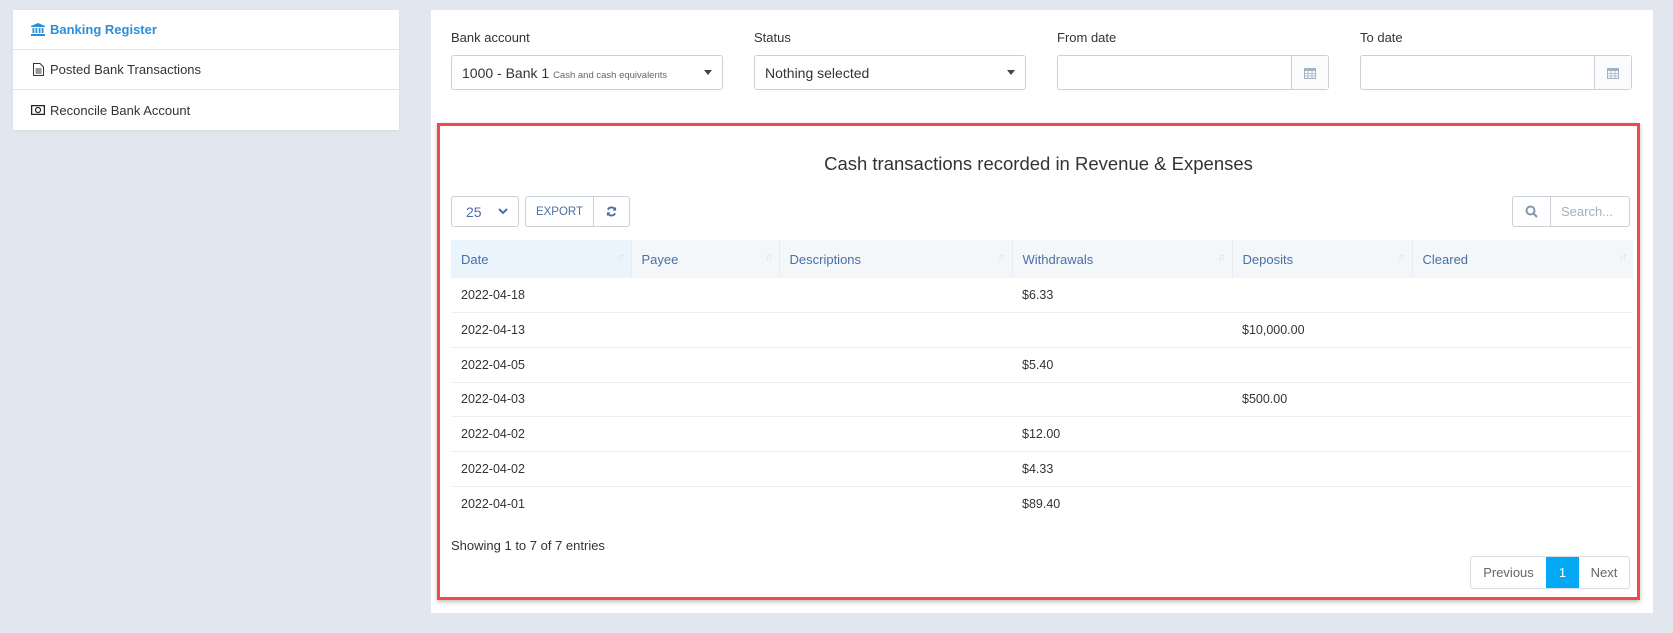 The height and width of the screenshot is (633, 1673). I want to click on refresh-button, so click(611, 211).